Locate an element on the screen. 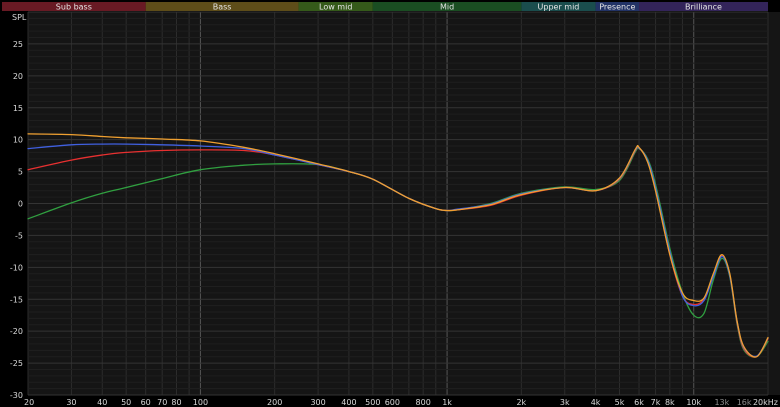 Image resolution: width=780 pixels, height=407 pixels. y-tick-label: 0 is located at coordinates (20, 204).